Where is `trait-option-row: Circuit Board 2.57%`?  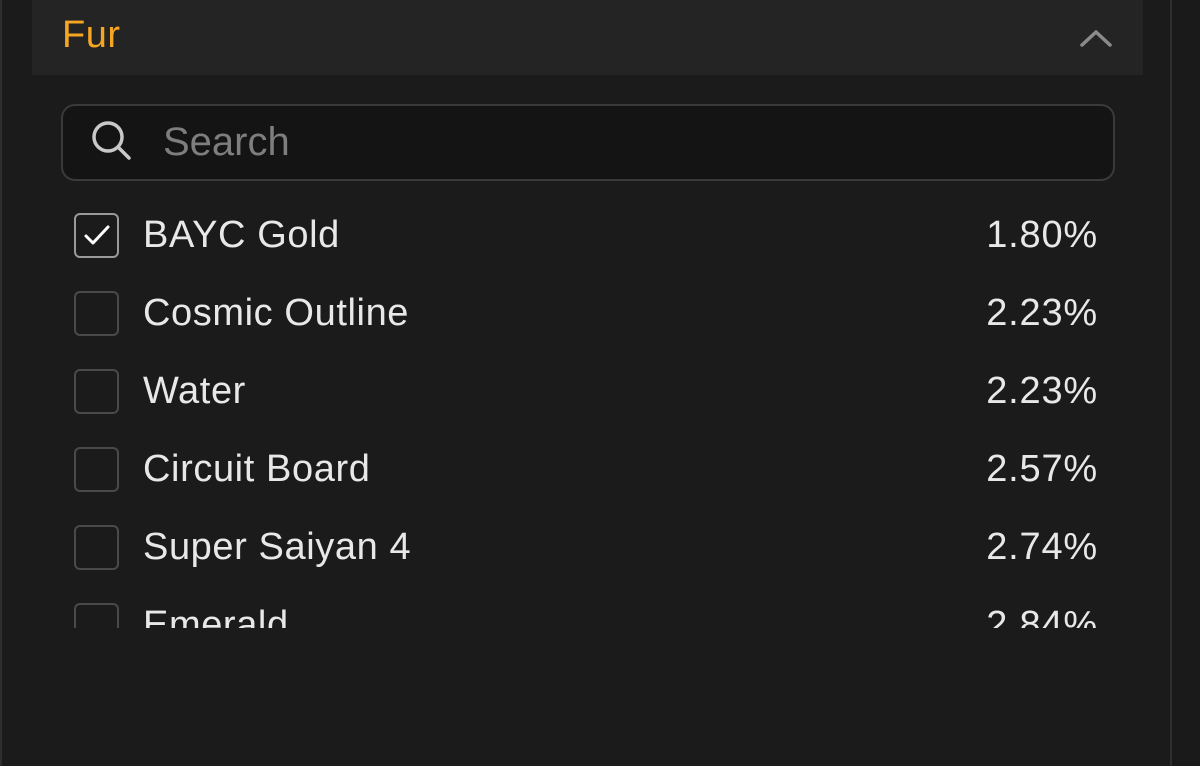
trait-option-row: Circuit Board 2.57% is located at coordinates (589, 469).